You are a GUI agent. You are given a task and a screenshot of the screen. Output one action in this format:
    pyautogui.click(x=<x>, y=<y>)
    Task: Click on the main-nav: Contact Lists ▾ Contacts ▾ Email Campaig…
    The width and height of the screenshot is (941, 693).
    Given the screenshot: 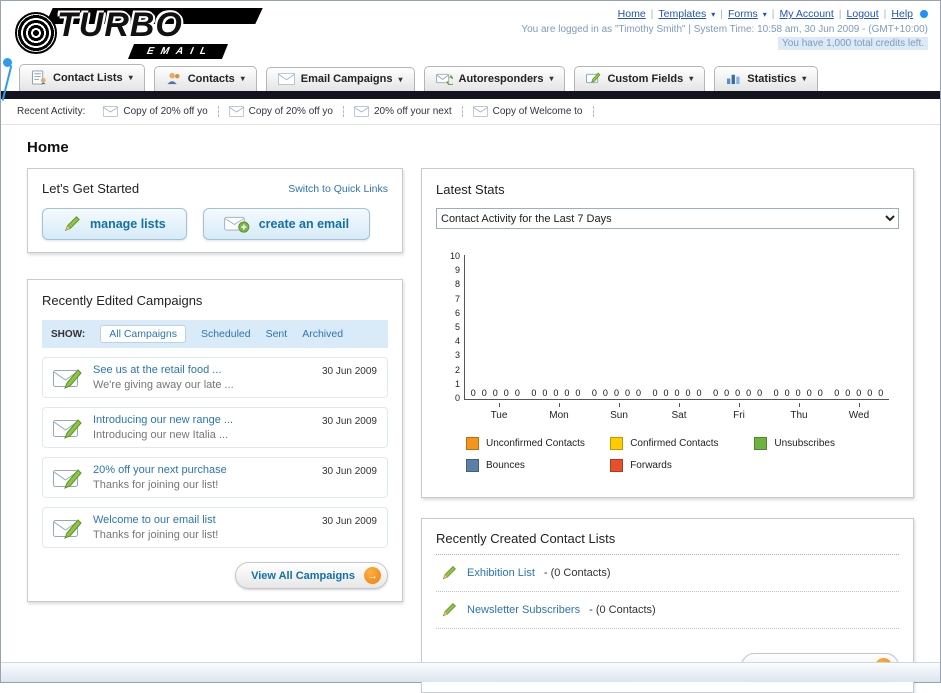 What is the action you would take?
    pyautogui.click(x=470, y=76)
    